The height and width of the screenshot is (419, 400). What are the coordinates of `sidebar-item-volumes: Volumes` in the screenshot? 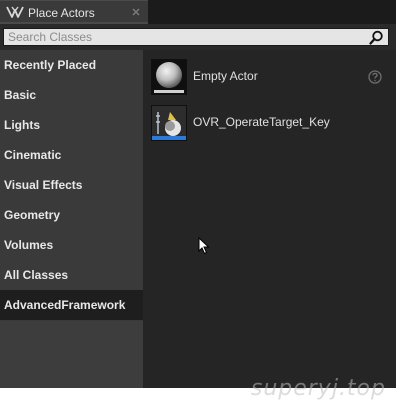 It's located at (71, 245).